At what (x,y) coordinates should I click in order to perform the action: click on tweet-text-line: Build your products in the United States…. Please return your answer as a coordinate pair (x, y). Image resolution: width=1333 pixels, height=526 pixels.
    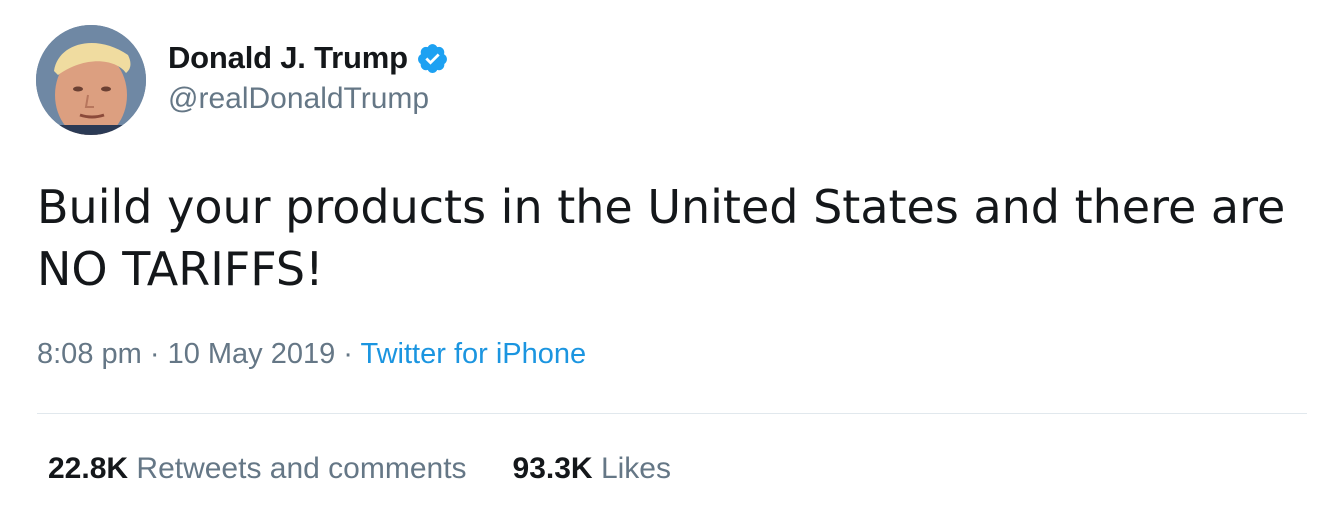
    Looking at the image, I should click on (661, 207).